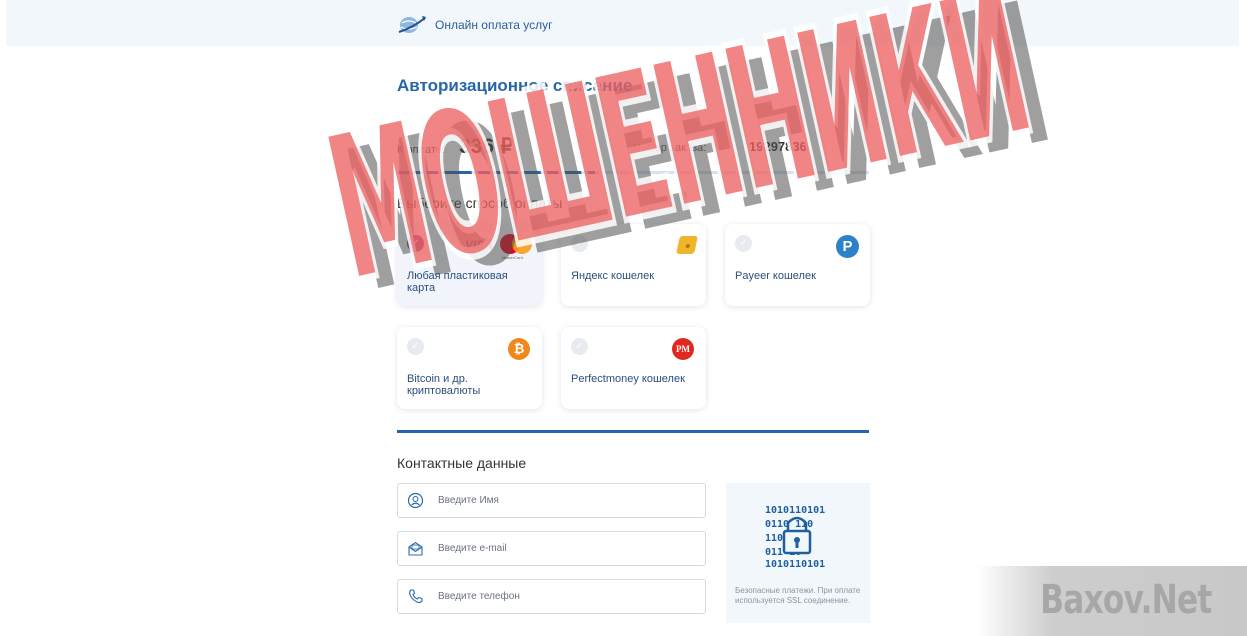 This screenshot has height=636, width=1247. I want to click on phone-icon, so click(415, 596).